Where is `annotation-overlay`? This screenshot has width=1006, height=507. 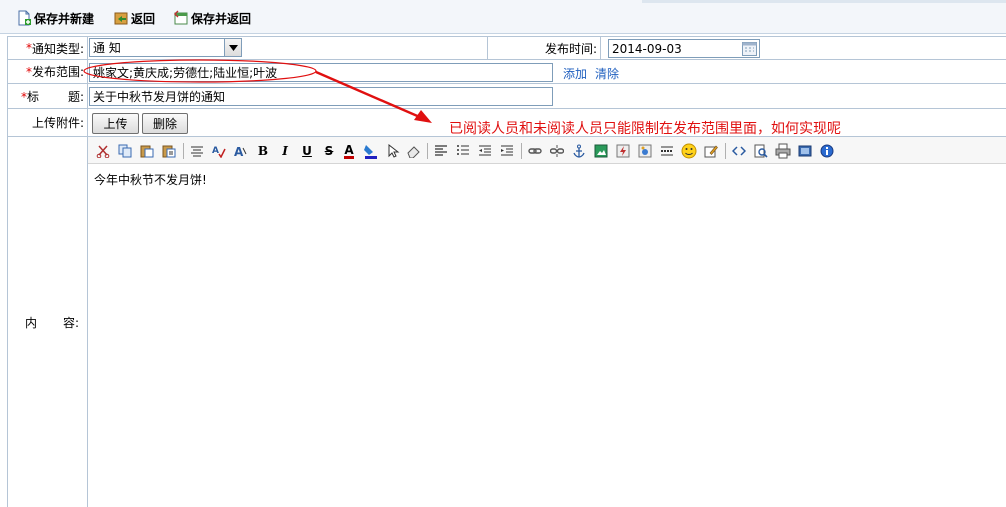 annotation-overlay is located at coordinates (257, 91).